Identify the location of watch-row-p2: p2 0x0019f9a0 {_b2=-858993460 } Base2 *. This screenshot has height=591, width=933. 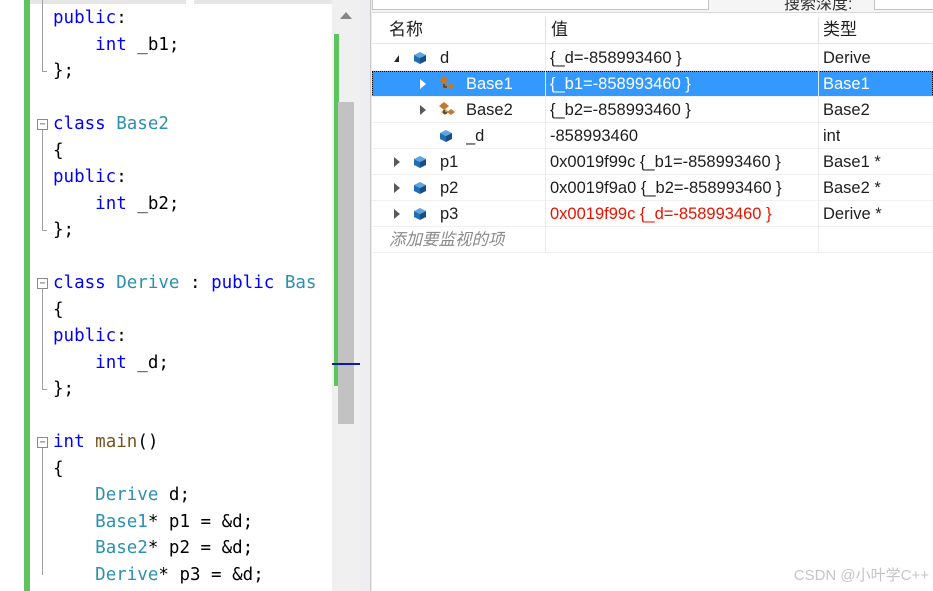
(652, 188).